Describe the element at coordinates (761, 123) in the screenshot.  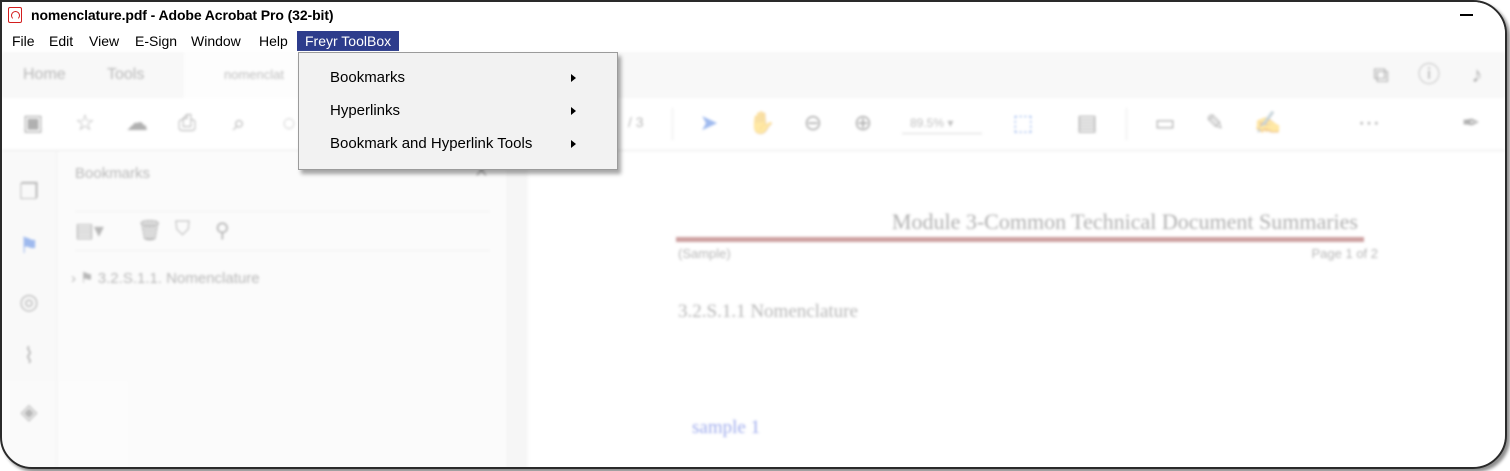
I see `hand-tool-icon: ✋` at that location.